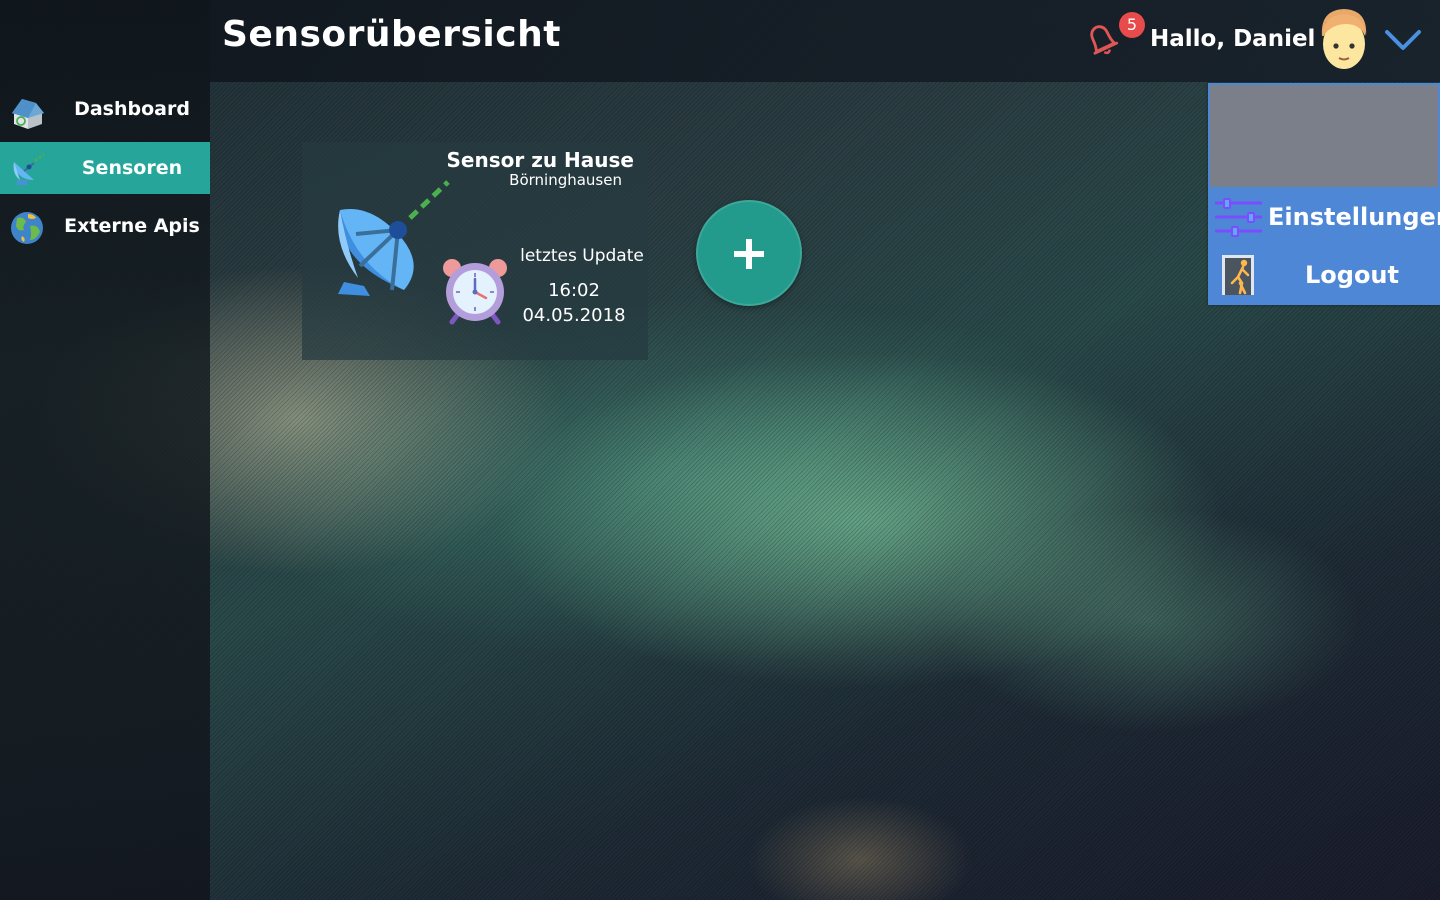 Image resolution: width=1440 pixels, height=900 pixels. Describe the element at coordinates (1351, 275) in the screenshot. I see `logout-menu-label: Logout` at that location.